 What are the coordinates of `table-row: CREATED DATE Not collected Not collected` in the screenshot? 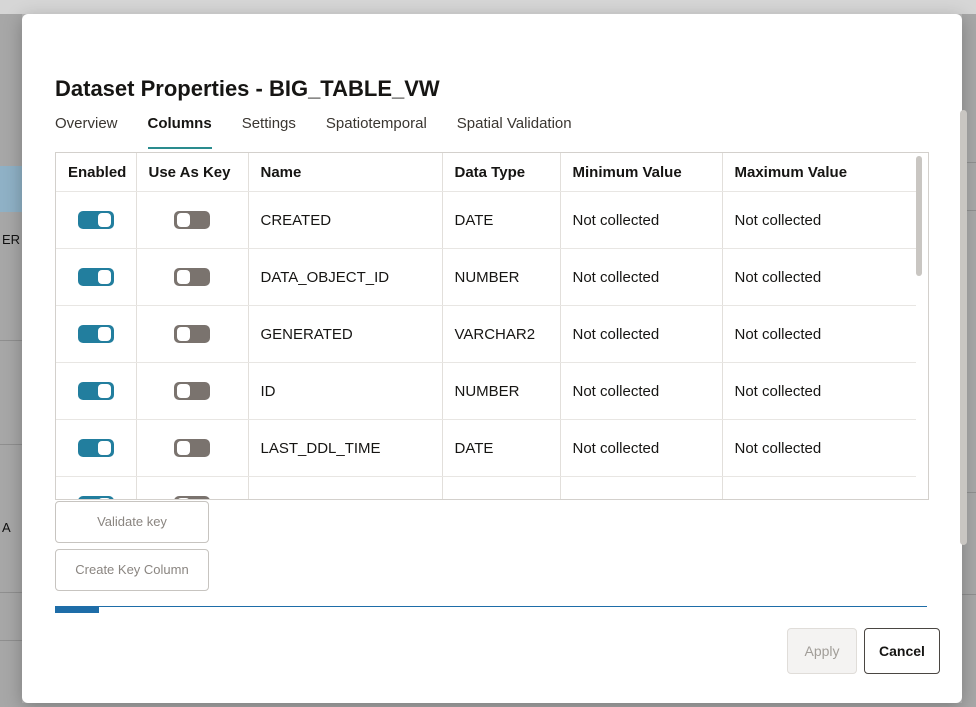 It's located at (486, 220).